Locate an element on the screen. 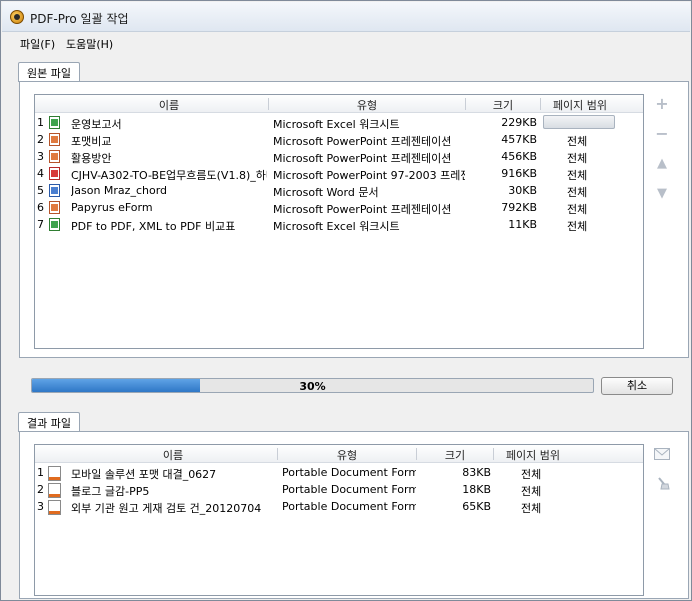 This screenshot has width=692, height=601. email-envelope-icon is located at coordinates (662, 454).